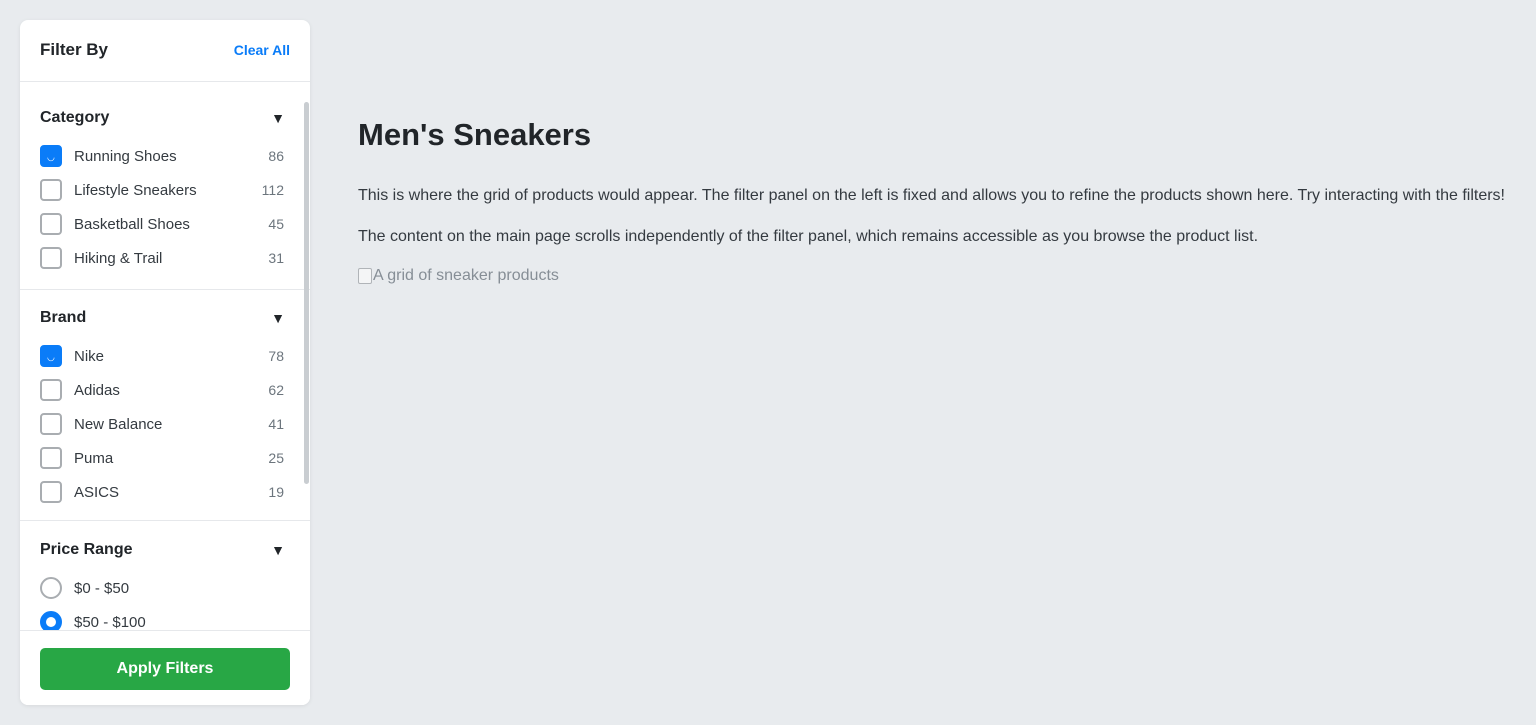  Describe the element at coordinates (165, 550) in the screenshot. I see `section-header: Price Range ▼` at that location.